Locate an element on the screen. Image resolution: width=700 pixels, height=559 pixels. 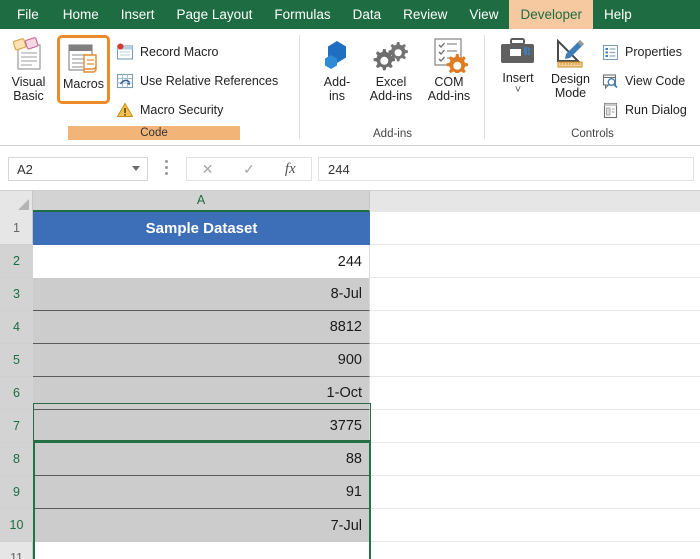
controls-group-label: Controls is located at coordinates (592, 134).